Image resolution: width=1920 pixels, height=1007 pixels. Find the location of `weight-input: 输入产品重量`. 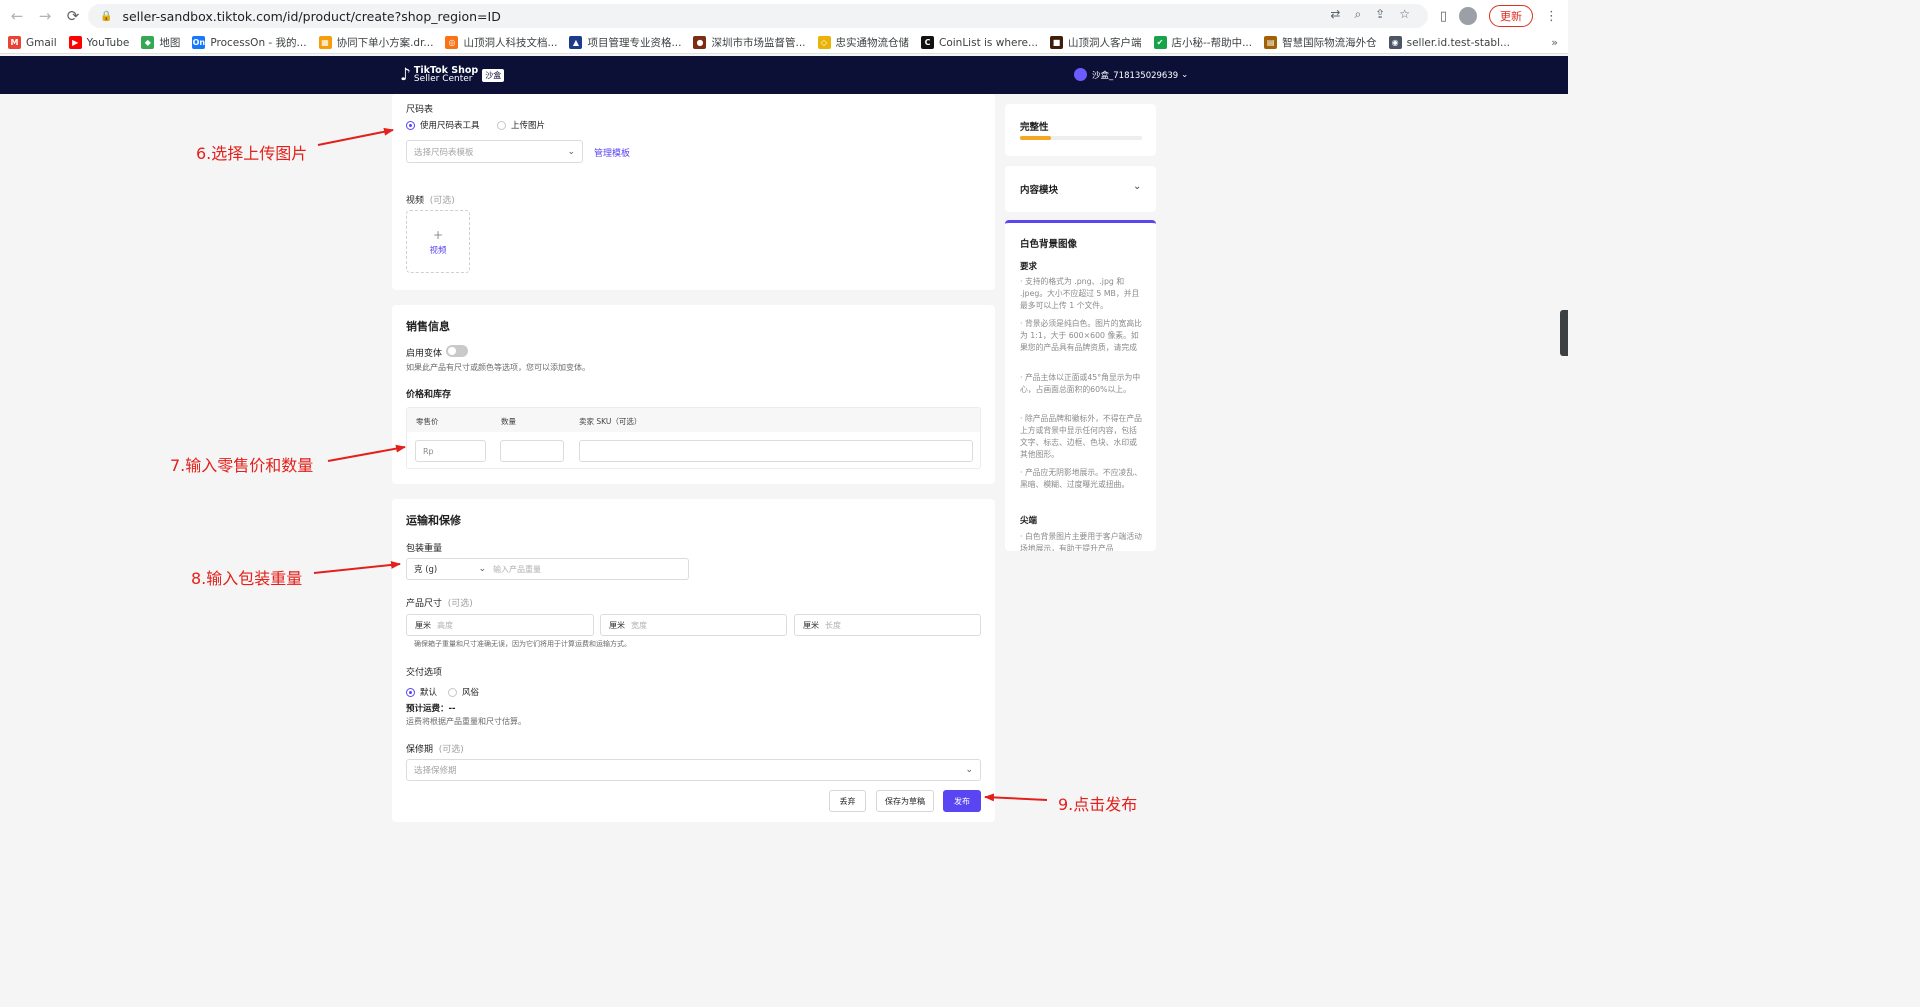

weight-input: 输入产品重量 is located at coordinates (587, 569).